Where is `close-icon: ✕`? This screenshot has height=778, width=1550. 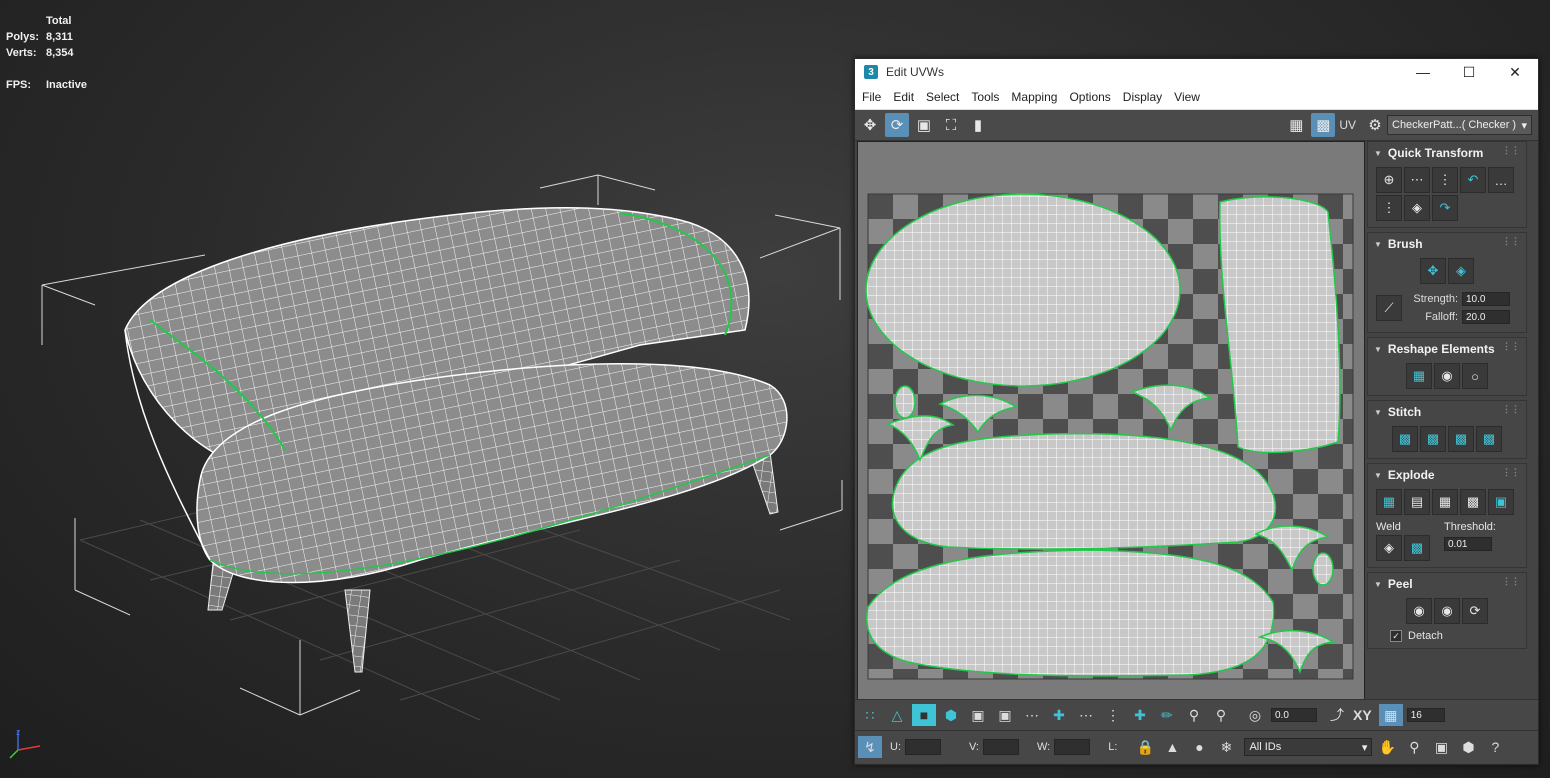
close-icon: ✕ is located at coordinates (1515, 72).